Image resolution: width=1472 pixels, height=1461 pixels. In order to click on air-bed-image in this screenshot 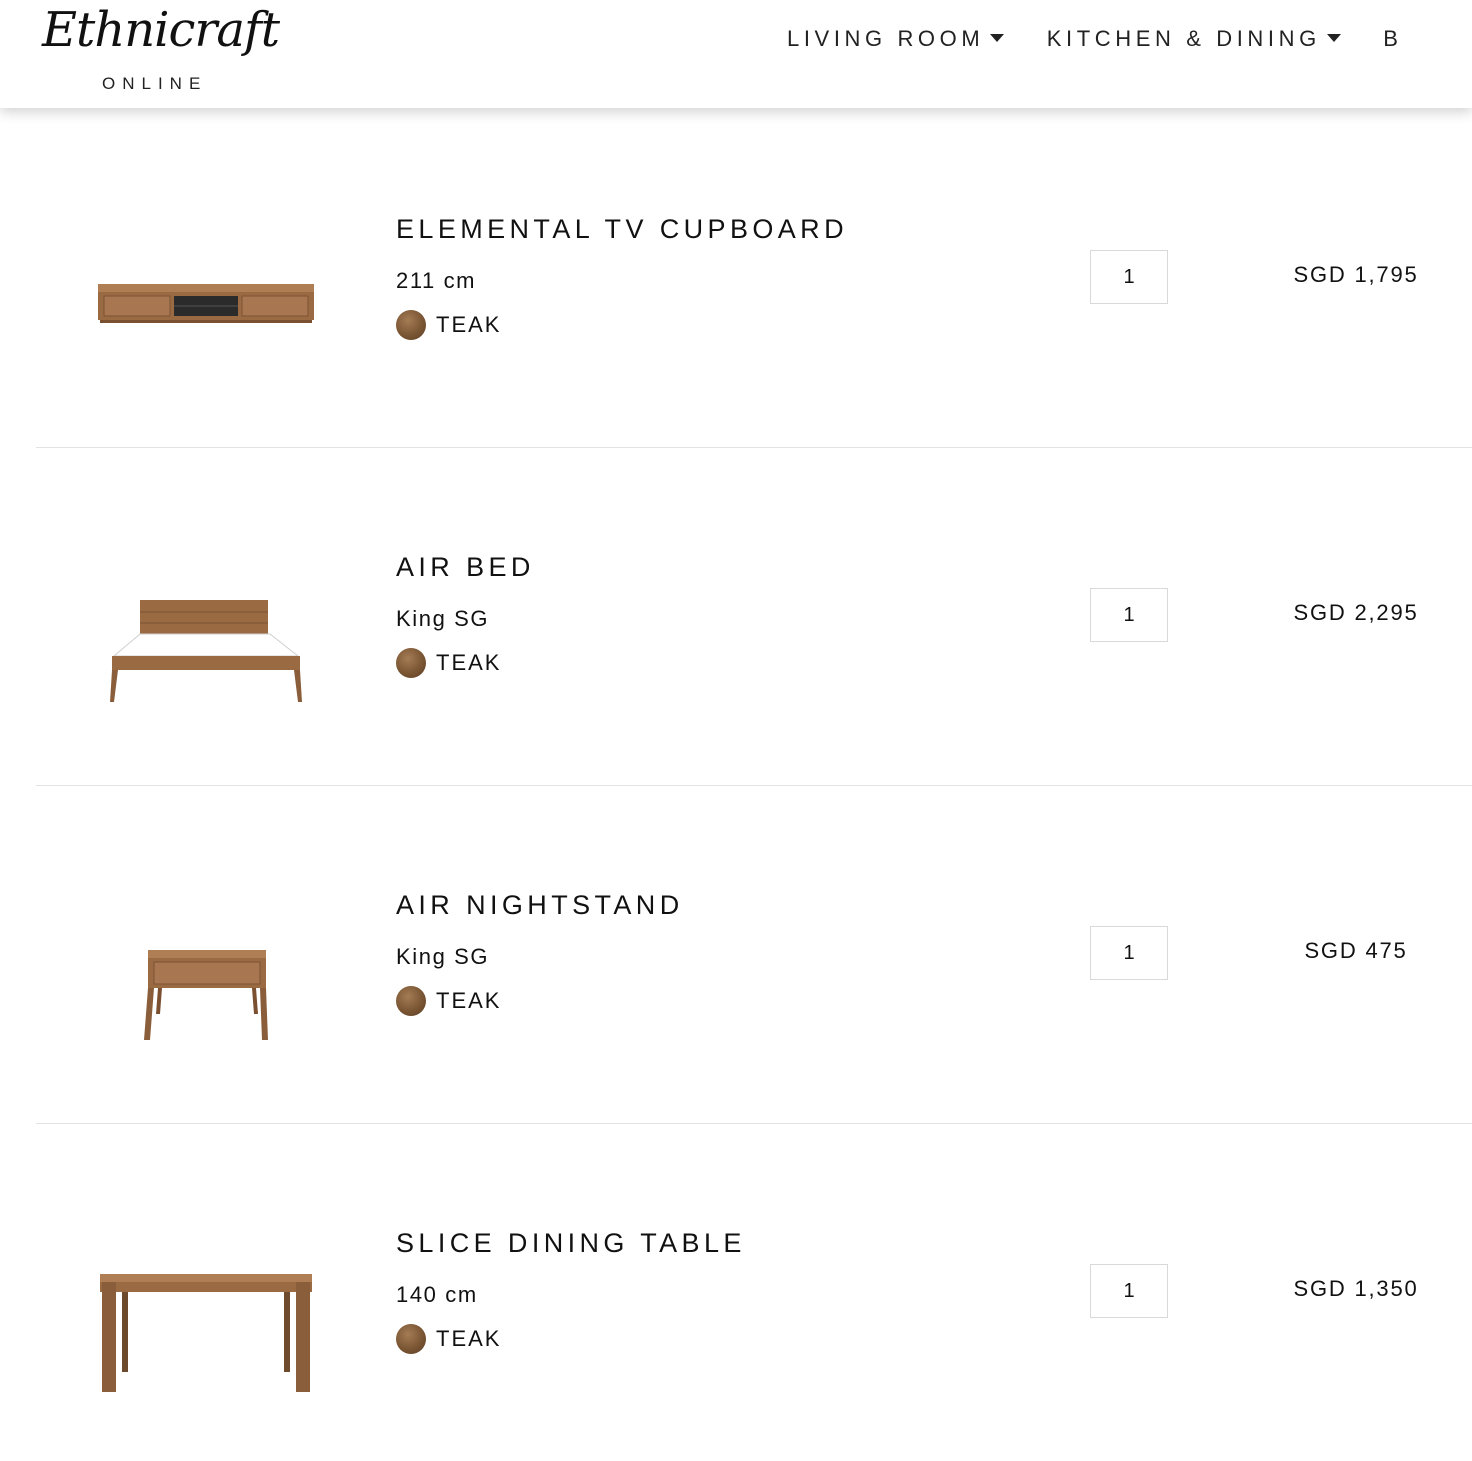, I will do `click(206, 618)`.